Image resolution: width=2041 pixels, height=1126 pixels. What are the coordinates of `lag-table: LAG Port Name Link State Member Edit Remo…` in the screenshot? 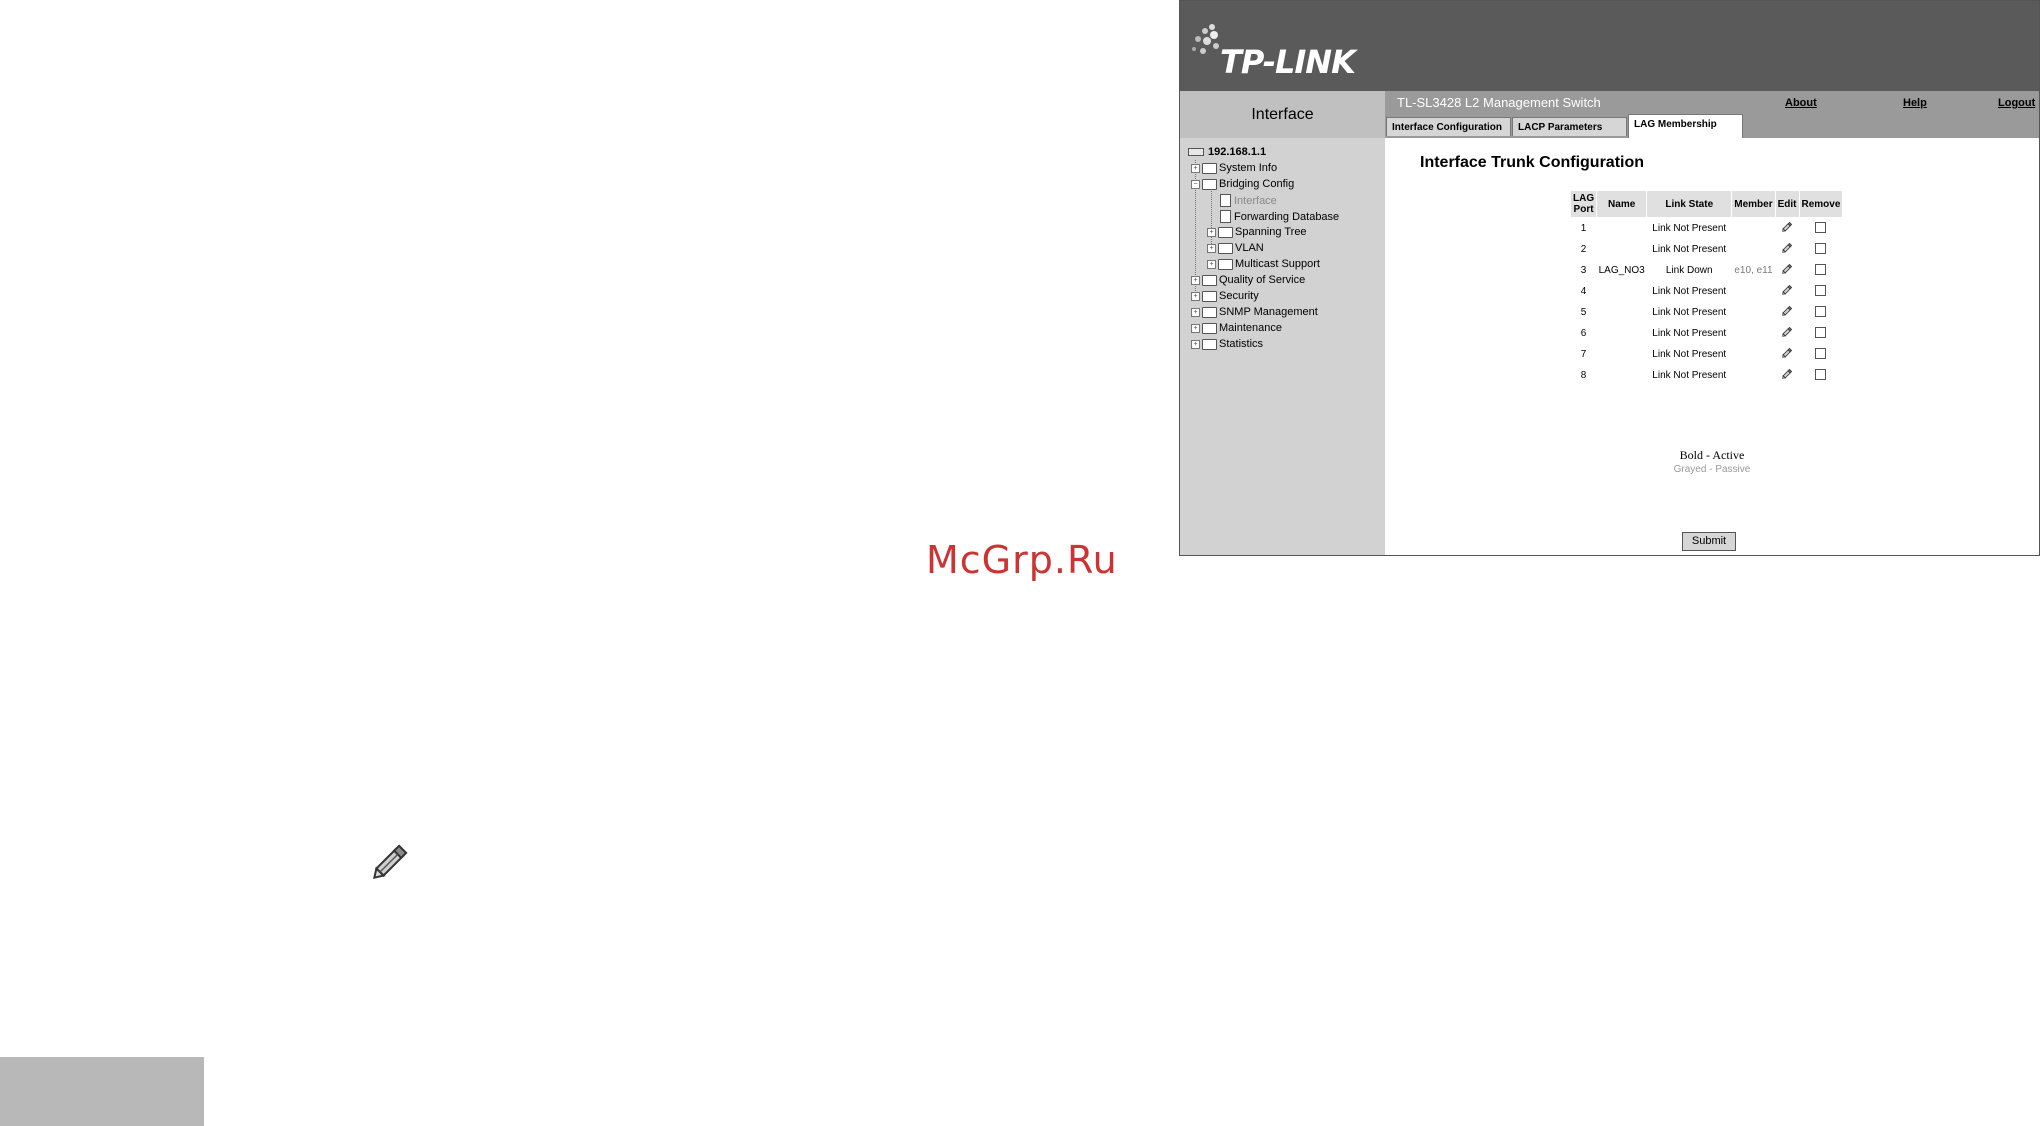 It's located at (1706, 288).